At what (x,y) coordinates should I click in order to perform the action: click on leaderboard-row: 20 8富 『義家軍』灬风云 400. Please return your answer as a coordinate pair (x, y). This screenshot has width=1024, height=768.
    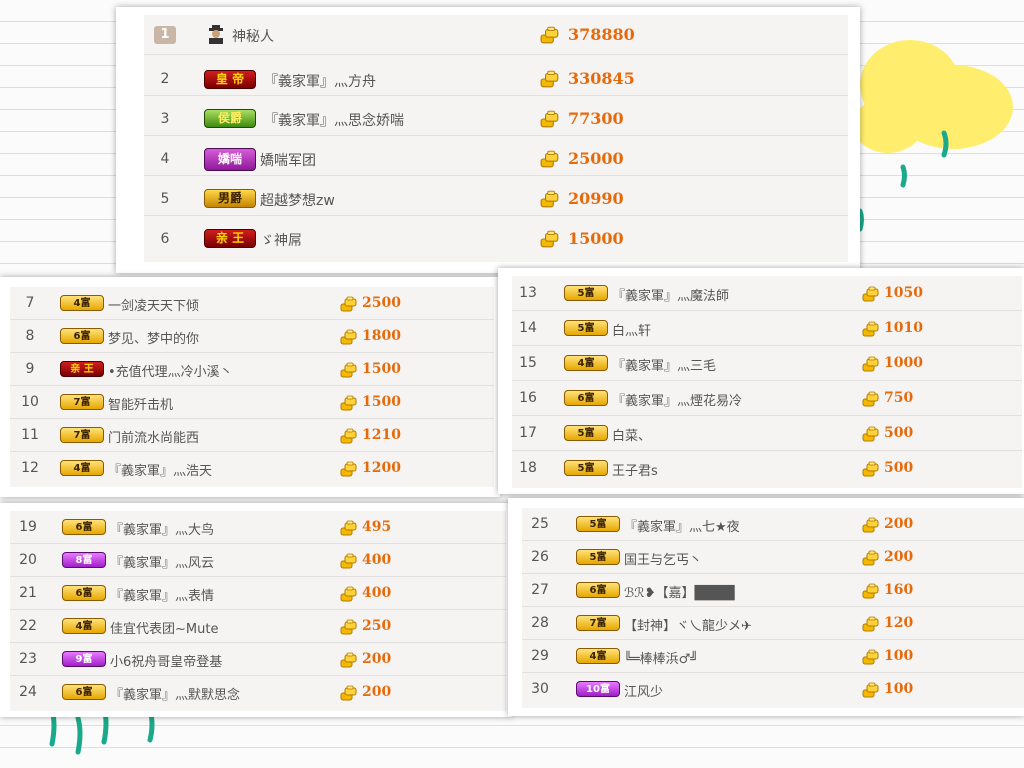
    Looking at the image, I should click on (258, 560).